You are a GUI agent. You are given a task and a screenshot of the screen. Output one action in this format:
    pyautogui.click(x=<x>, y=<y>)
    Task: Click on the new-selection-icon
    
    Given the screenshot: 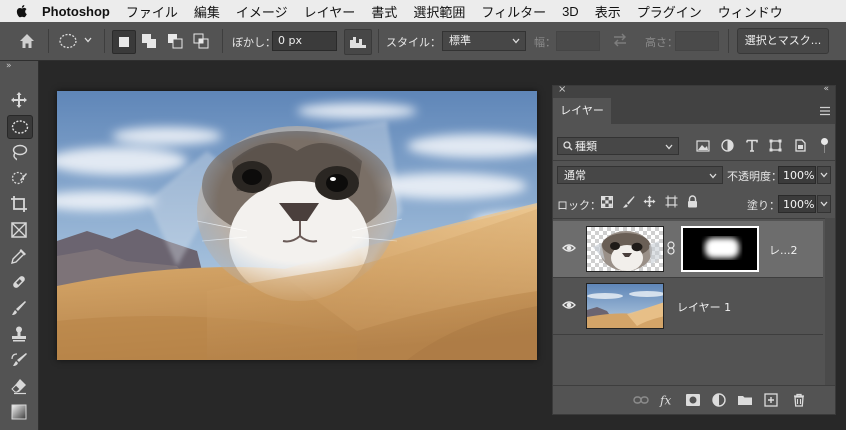 What is the action you would take?
    pyautogui.click(x=124, y=42)
    